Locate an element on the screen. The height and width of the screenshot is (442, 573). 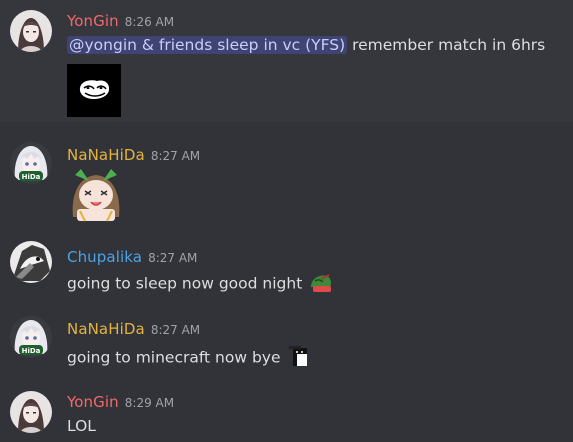
message-text: going to minecraft now bye is located at coordinates (174, 357).